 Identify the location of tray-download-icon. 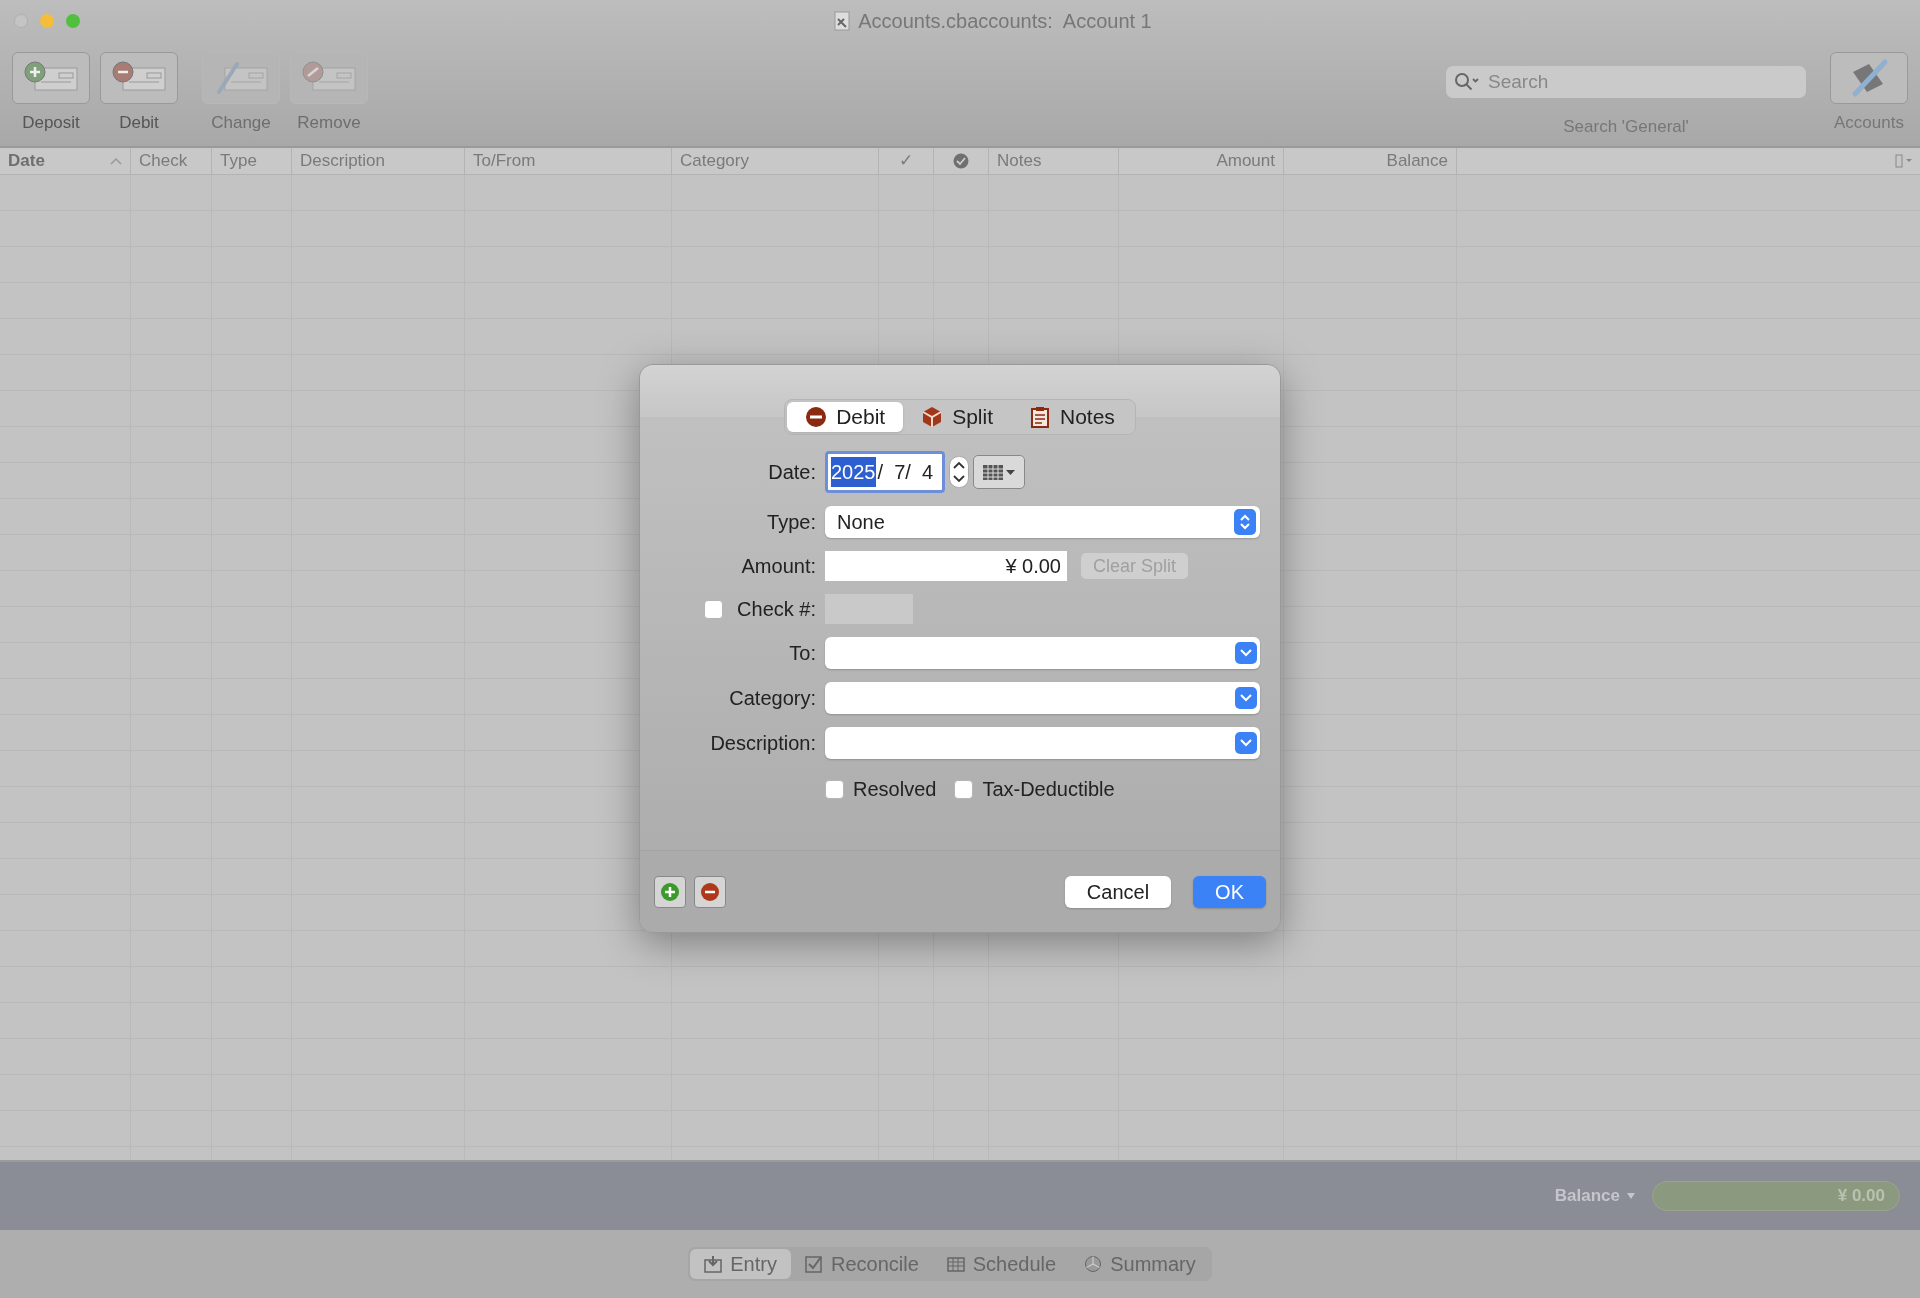
(713, 1264).